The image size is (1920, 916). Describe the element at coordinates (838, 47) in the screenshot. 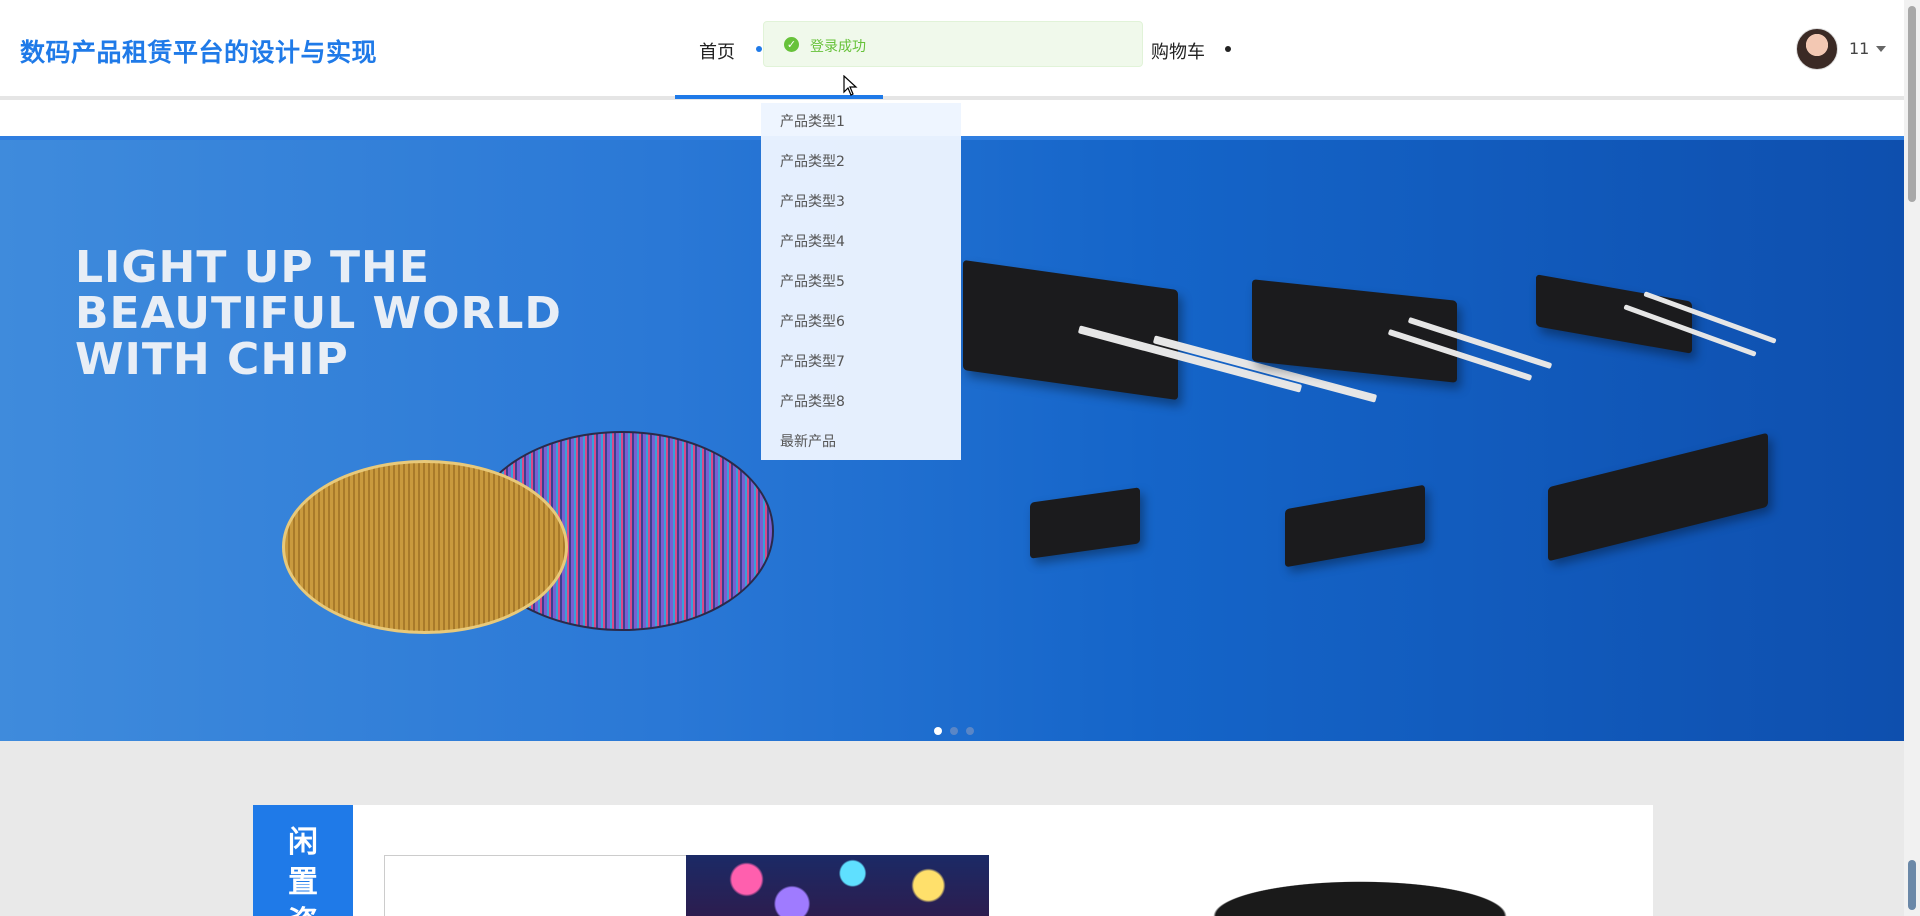

I see `toast-message: 登录成功` at that location.